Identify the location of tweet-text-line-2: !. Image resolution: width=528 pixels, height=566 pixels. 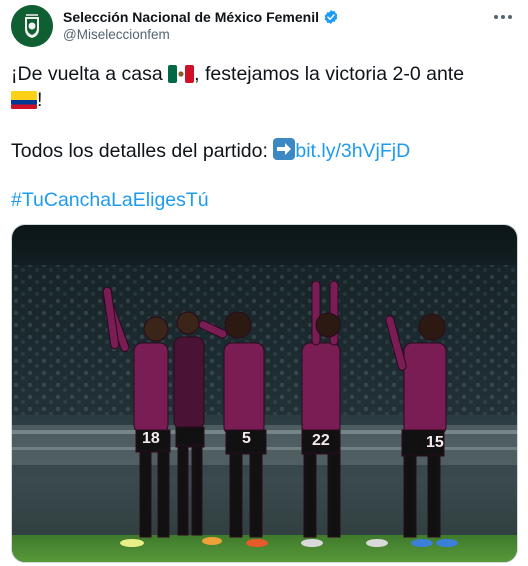
(26, 101).